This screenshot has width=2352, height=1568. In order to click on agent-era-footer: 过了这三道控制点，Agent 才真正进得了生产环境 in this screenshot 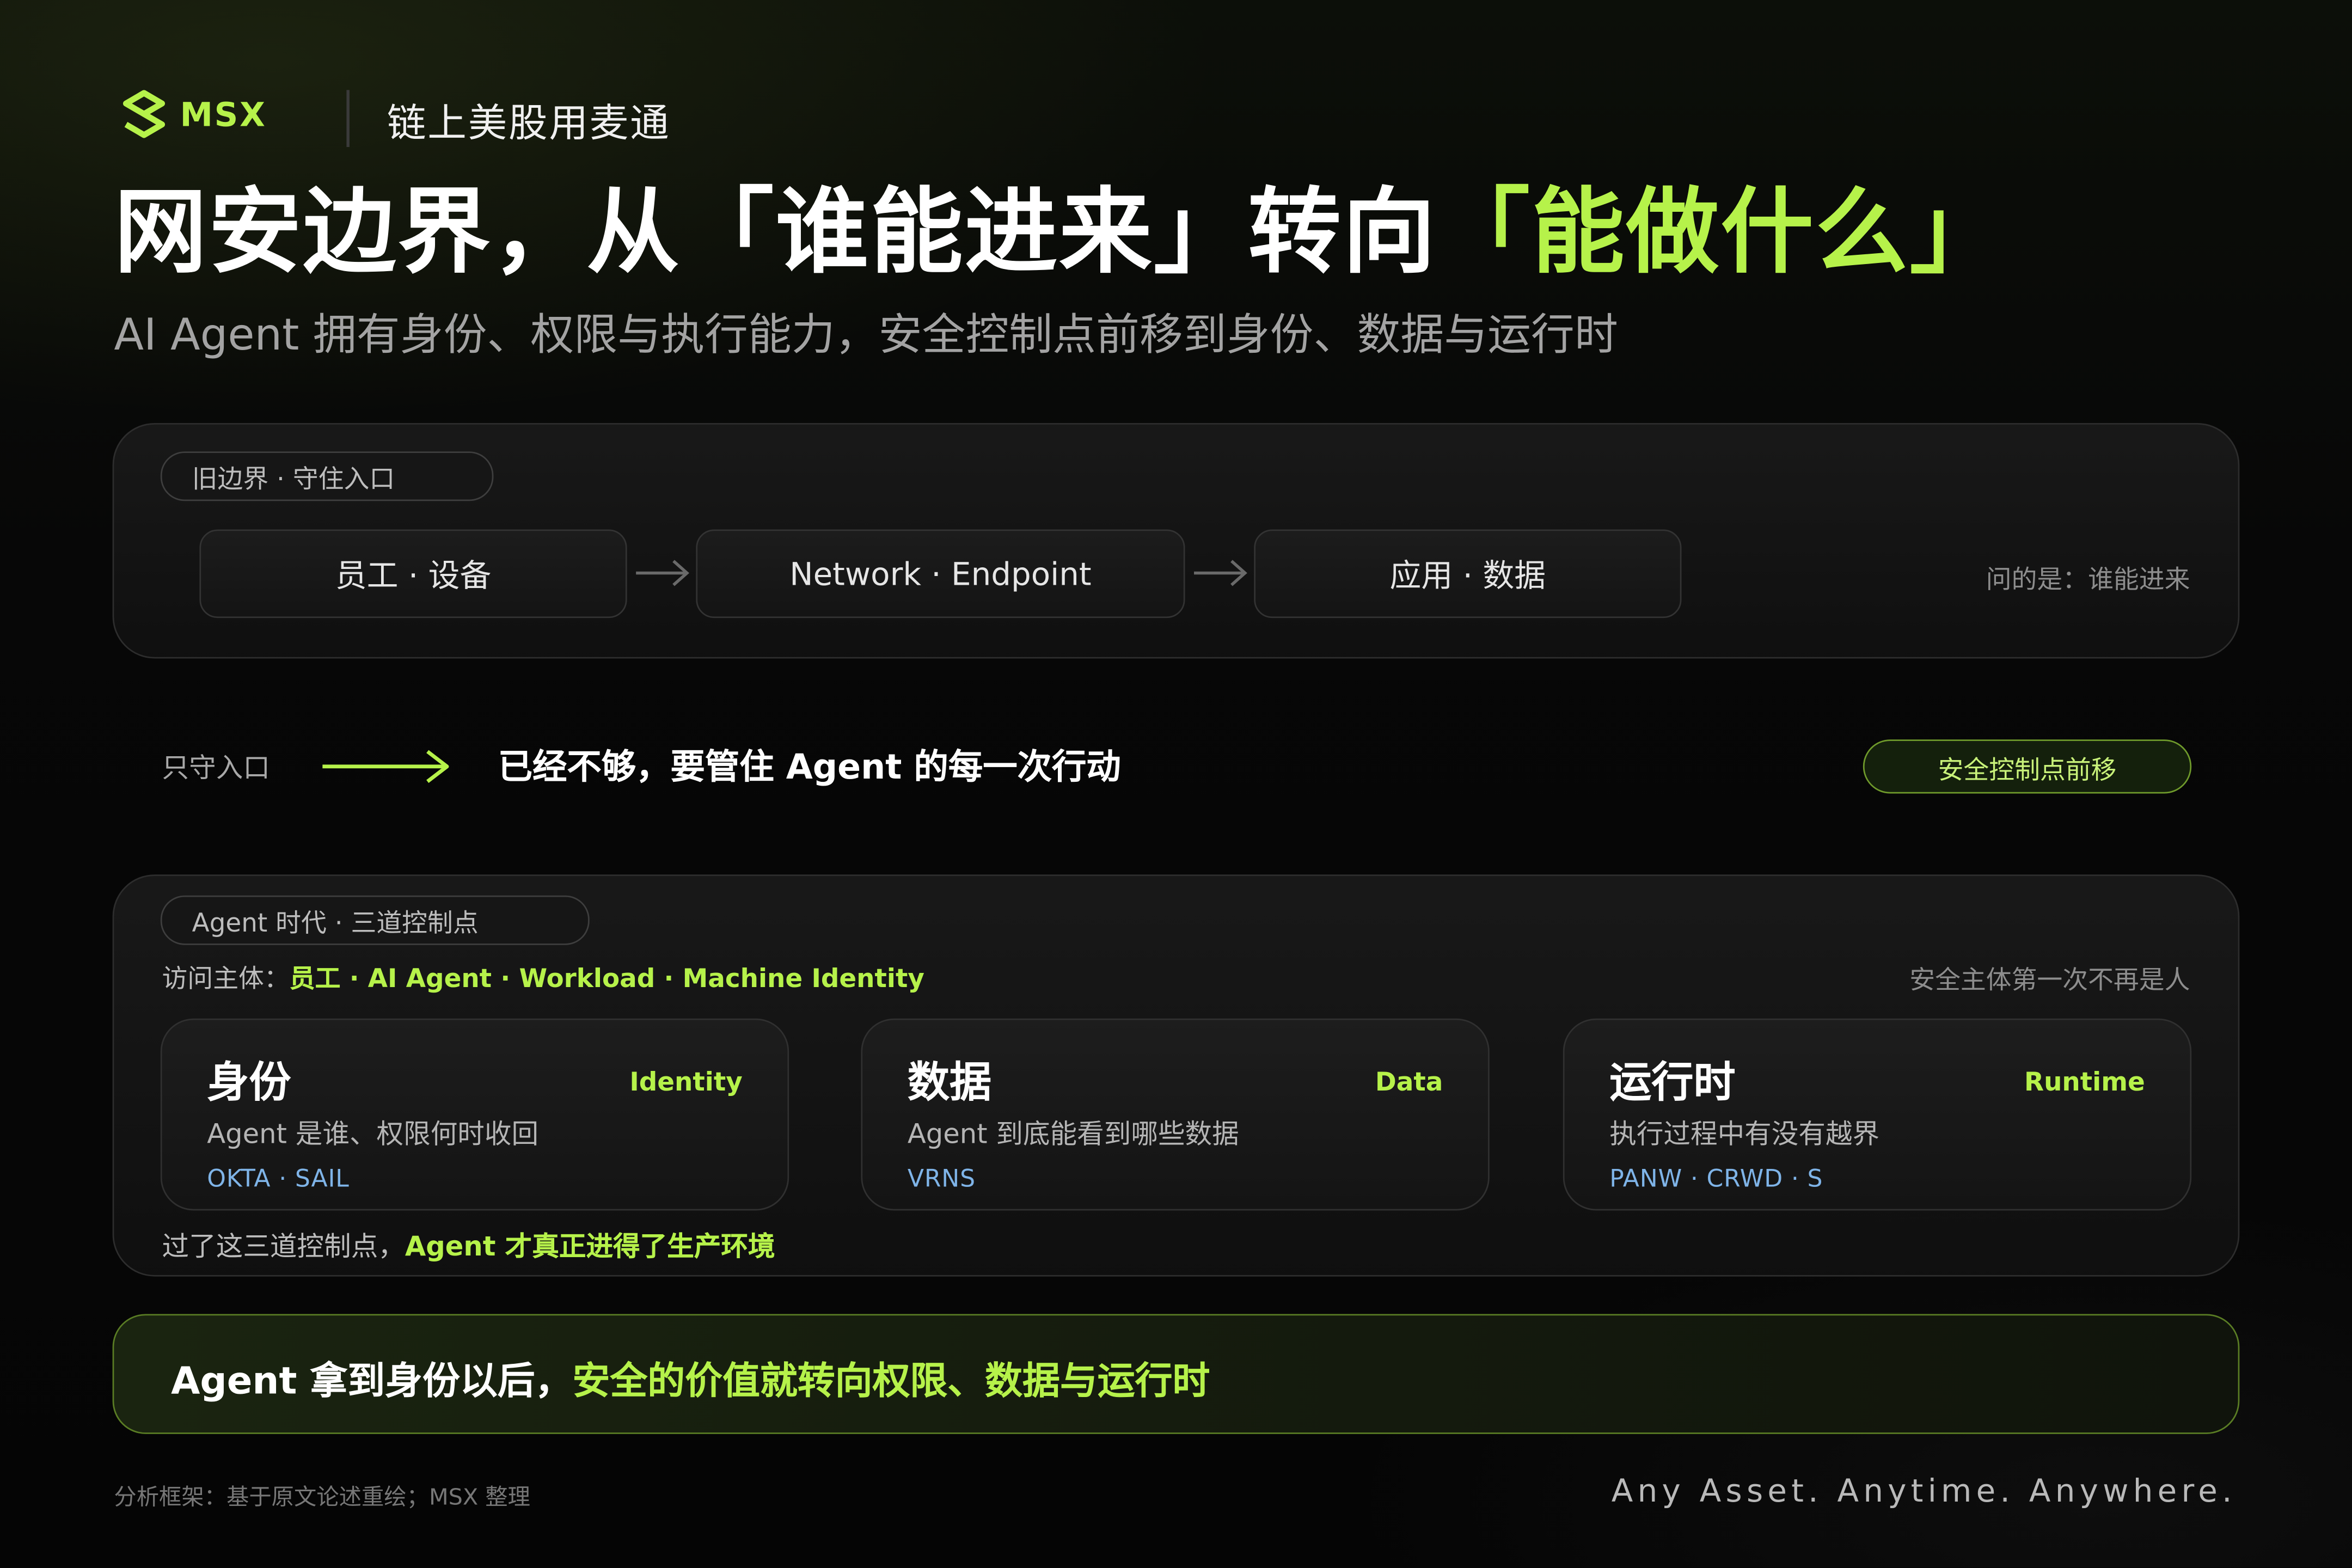, I will do `click(468, 1245)`.